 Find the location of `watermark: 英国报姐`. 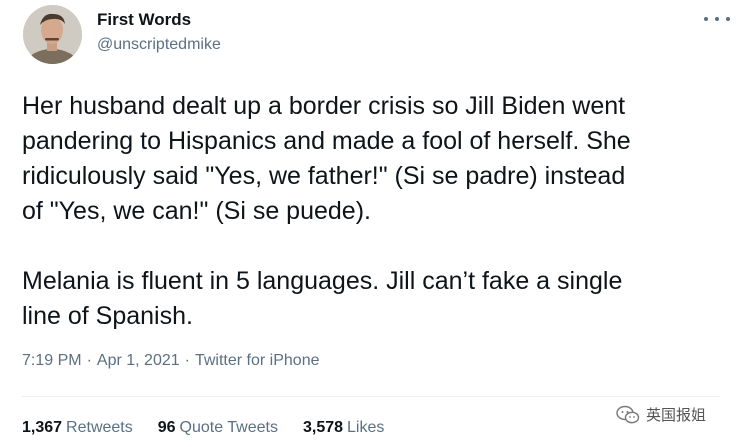

watermark: 英国报姐 is located at coordinates (661, 414).